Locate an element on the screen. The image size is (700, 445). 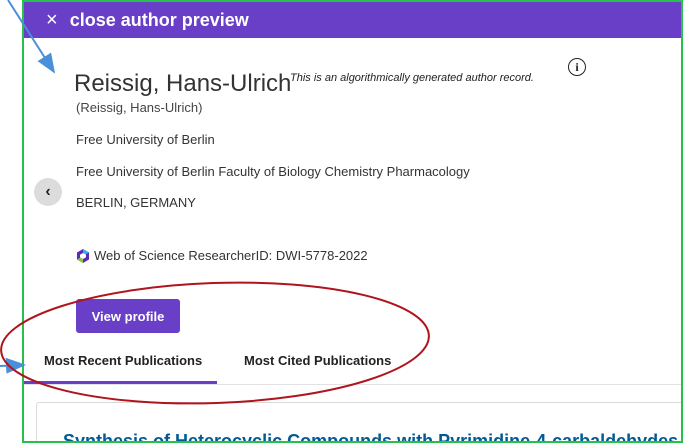
author-location: BERLIN, GERMANY is located at coordinates (136, 202).